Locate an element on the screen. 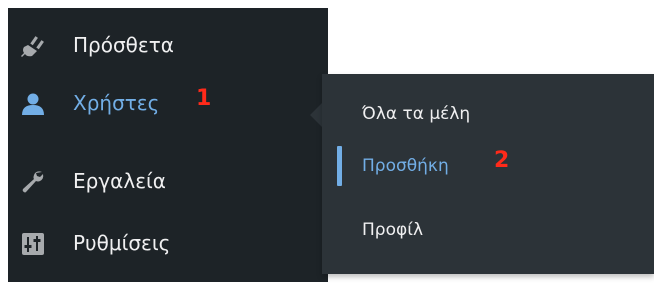  sidebar-item-label: Πρόσθετα is located at coordinates (123, 45).